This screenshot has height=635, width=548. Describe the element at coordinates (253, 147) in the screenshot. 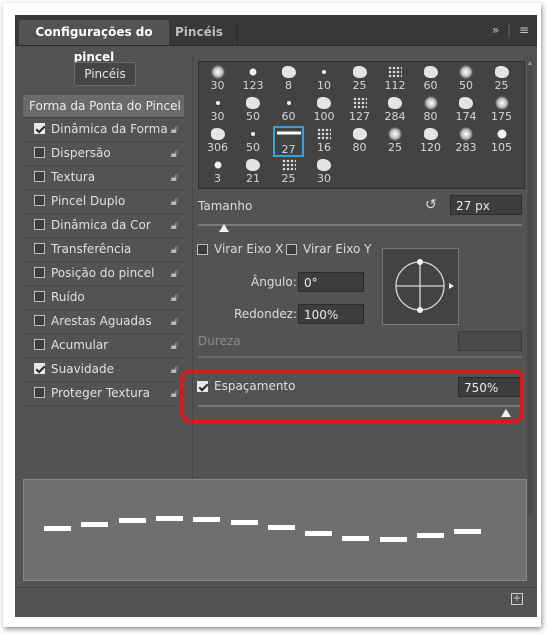

I see `brush-size-label: 50` at that location.